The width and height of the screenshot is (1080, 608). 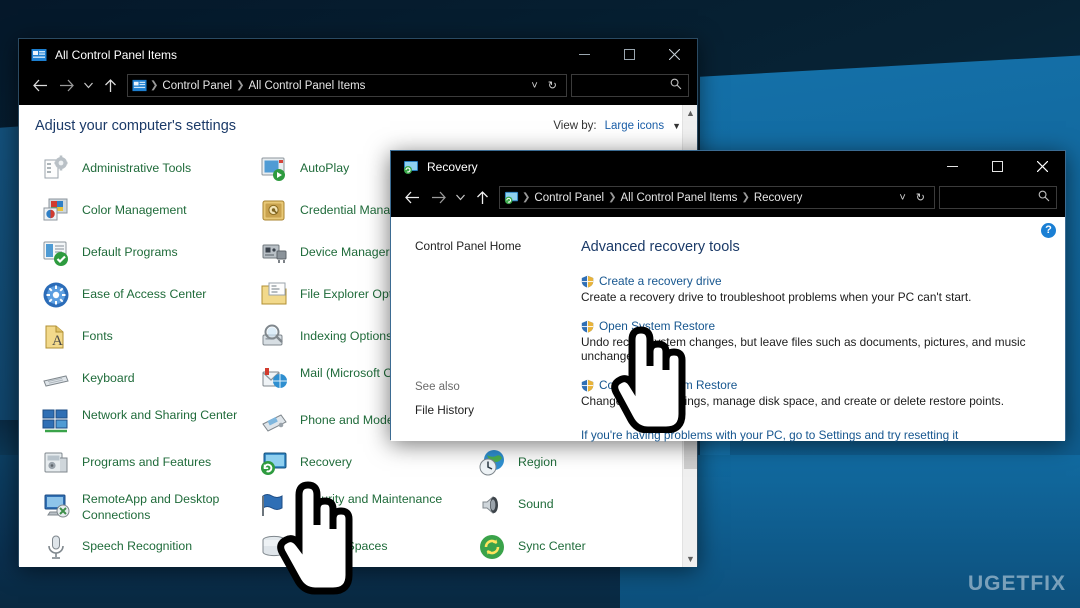 What do you see at coordinates (97, 336) in the screenshot?
I see `cp-item-label: Fonts` at bounding box center [97, 336].